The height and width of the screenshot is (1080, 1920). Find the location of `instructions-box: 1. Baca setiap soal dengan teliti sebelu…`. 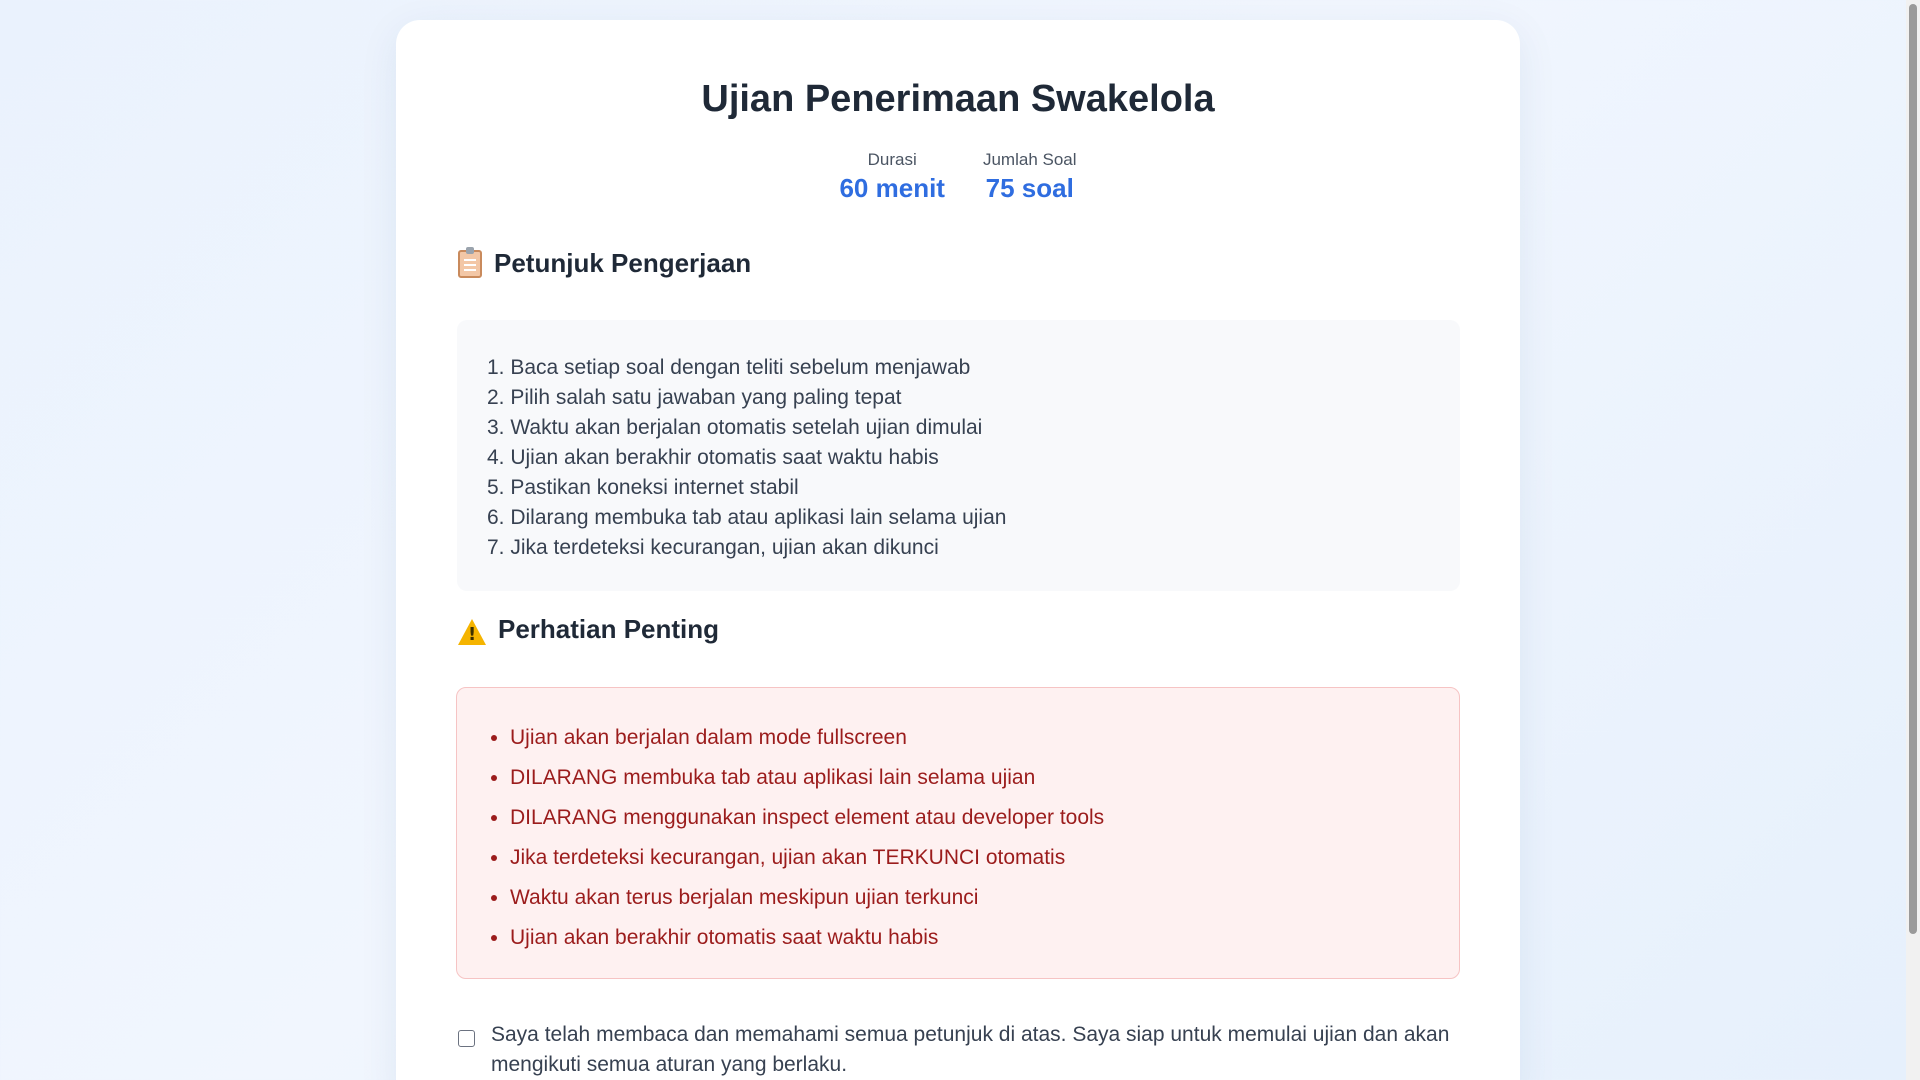

instructions-box: 1. Baca setiap soal dengan teliti sebelu… is located at coordinates (958, 455).